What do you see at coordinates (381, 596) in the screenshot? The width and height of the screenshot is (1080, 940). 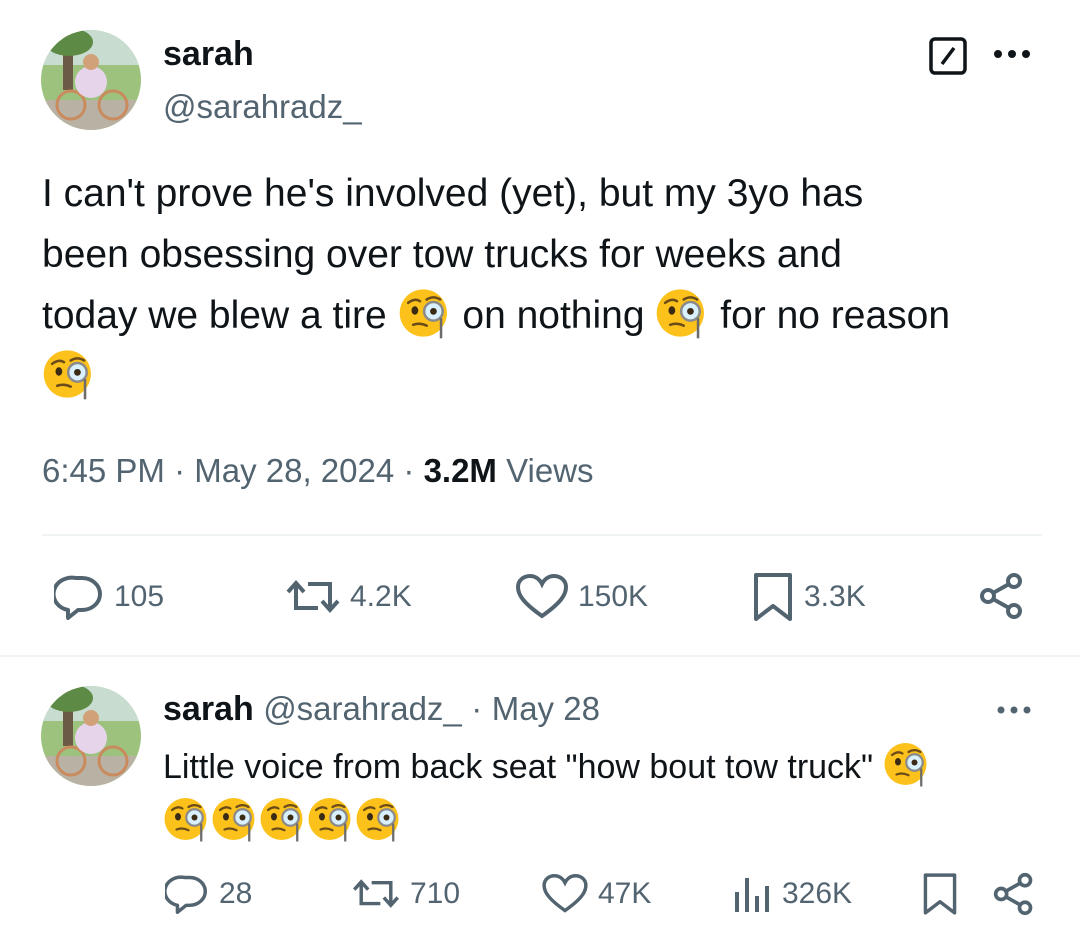 I see `repost-count: 4.2K` at bounding box center [381, 596].